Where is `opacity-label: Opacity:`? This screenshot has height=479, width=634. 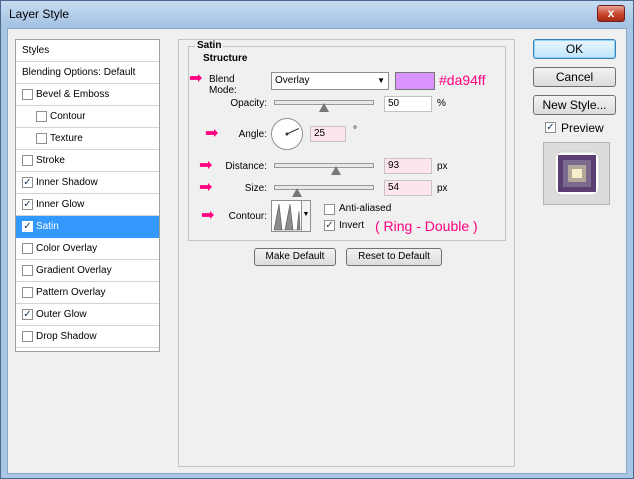 opacity-label: Opacity: is located at coordinates (248, 103).